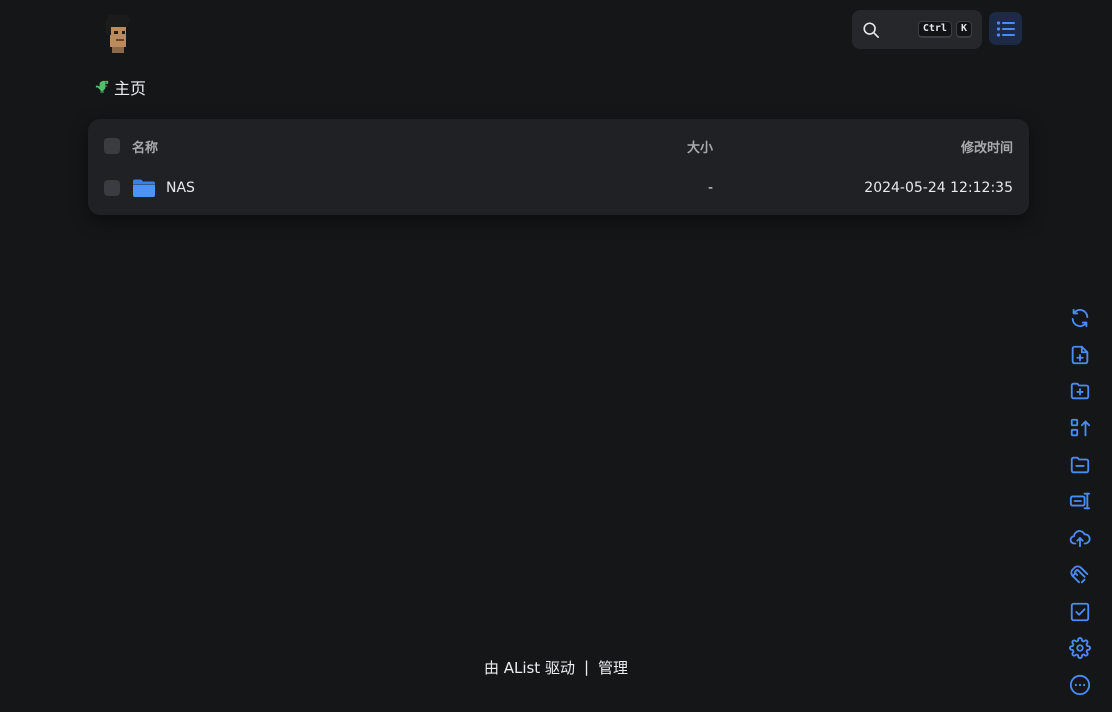 The image size is (1112, 712). Describe the element at coordinates (130, 87) in the screenshot. I see `breadcrumb-home: 主页` at that location.